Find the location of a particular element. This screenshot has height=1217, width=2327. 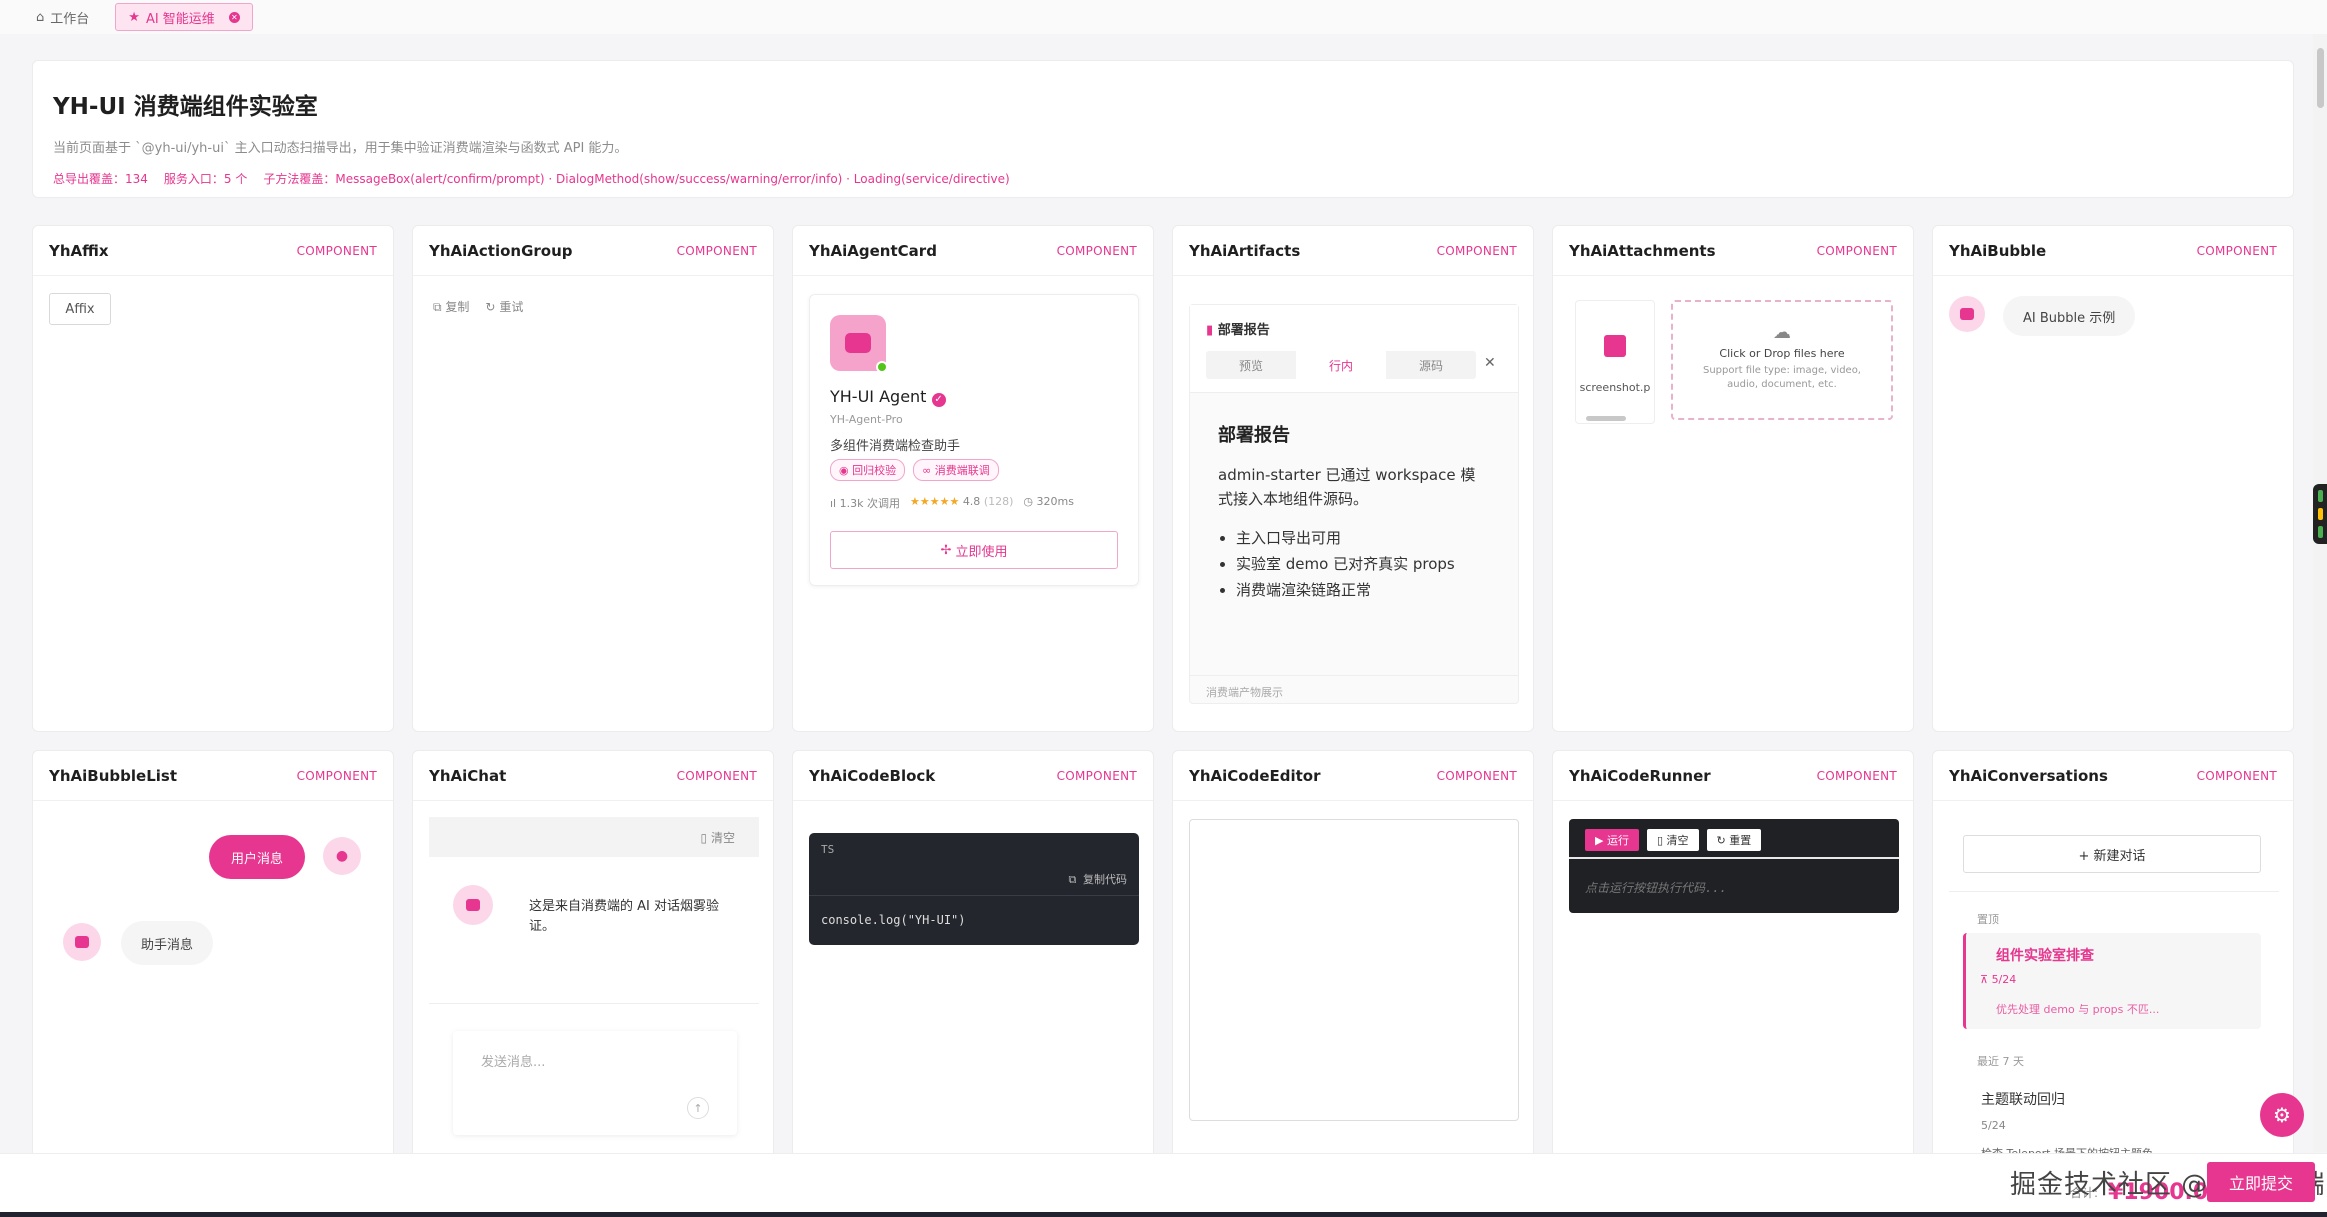

link-icon: ∞ is located at coordinates (927, 470).